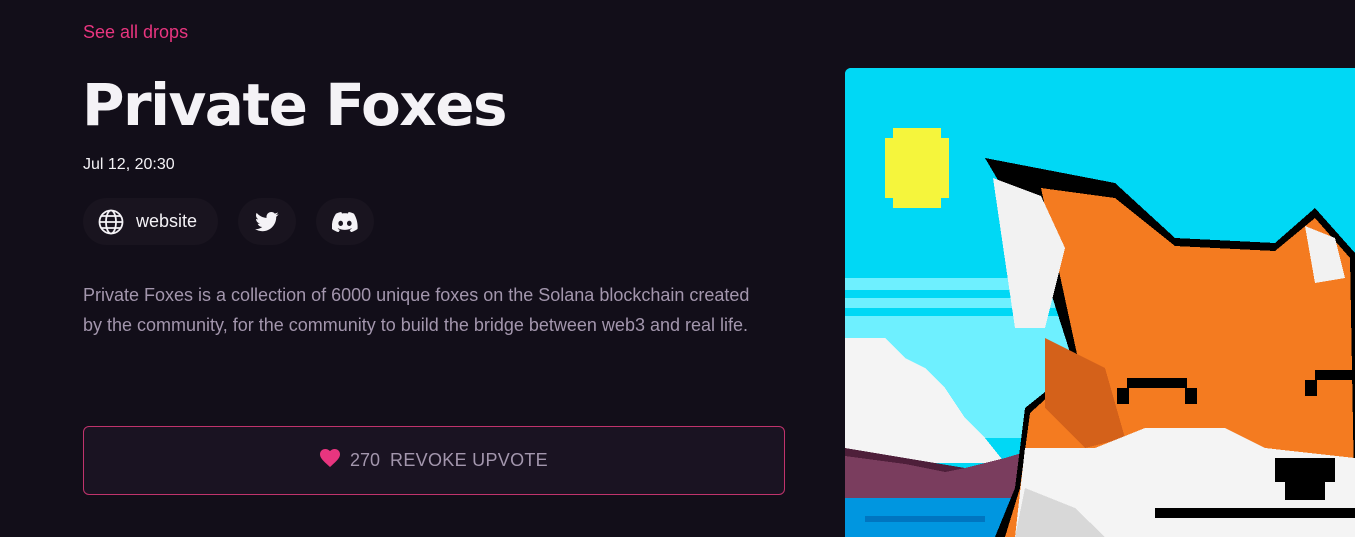 This screenshot has height=537, width=1355. I want to click on twitter-icon, so click(267, 221).